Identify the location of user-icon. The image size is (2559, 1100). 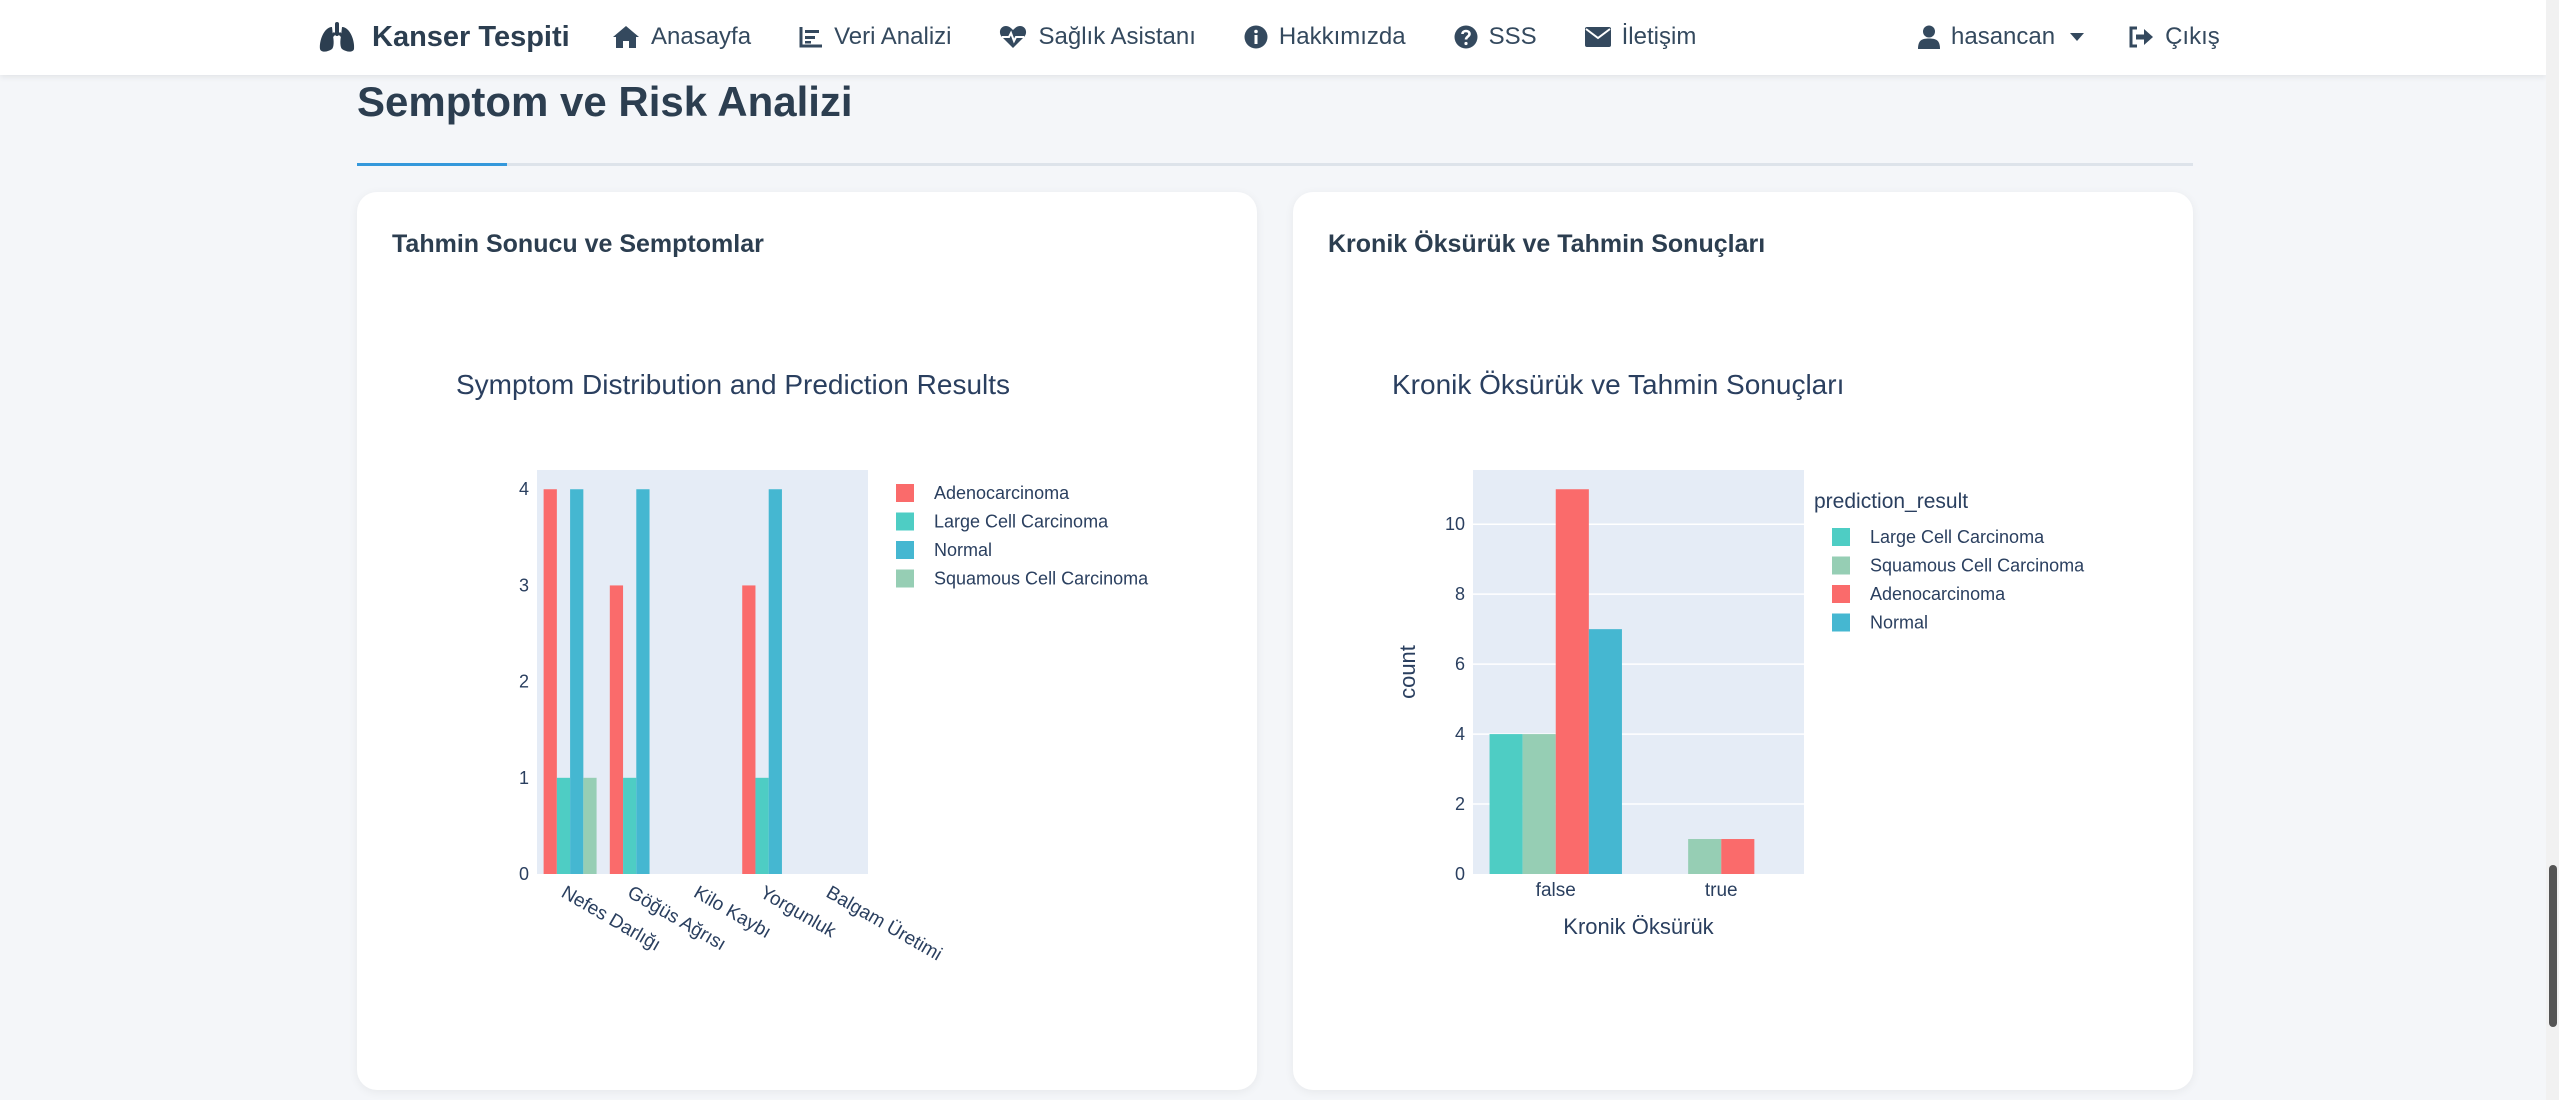
(1929, 37).